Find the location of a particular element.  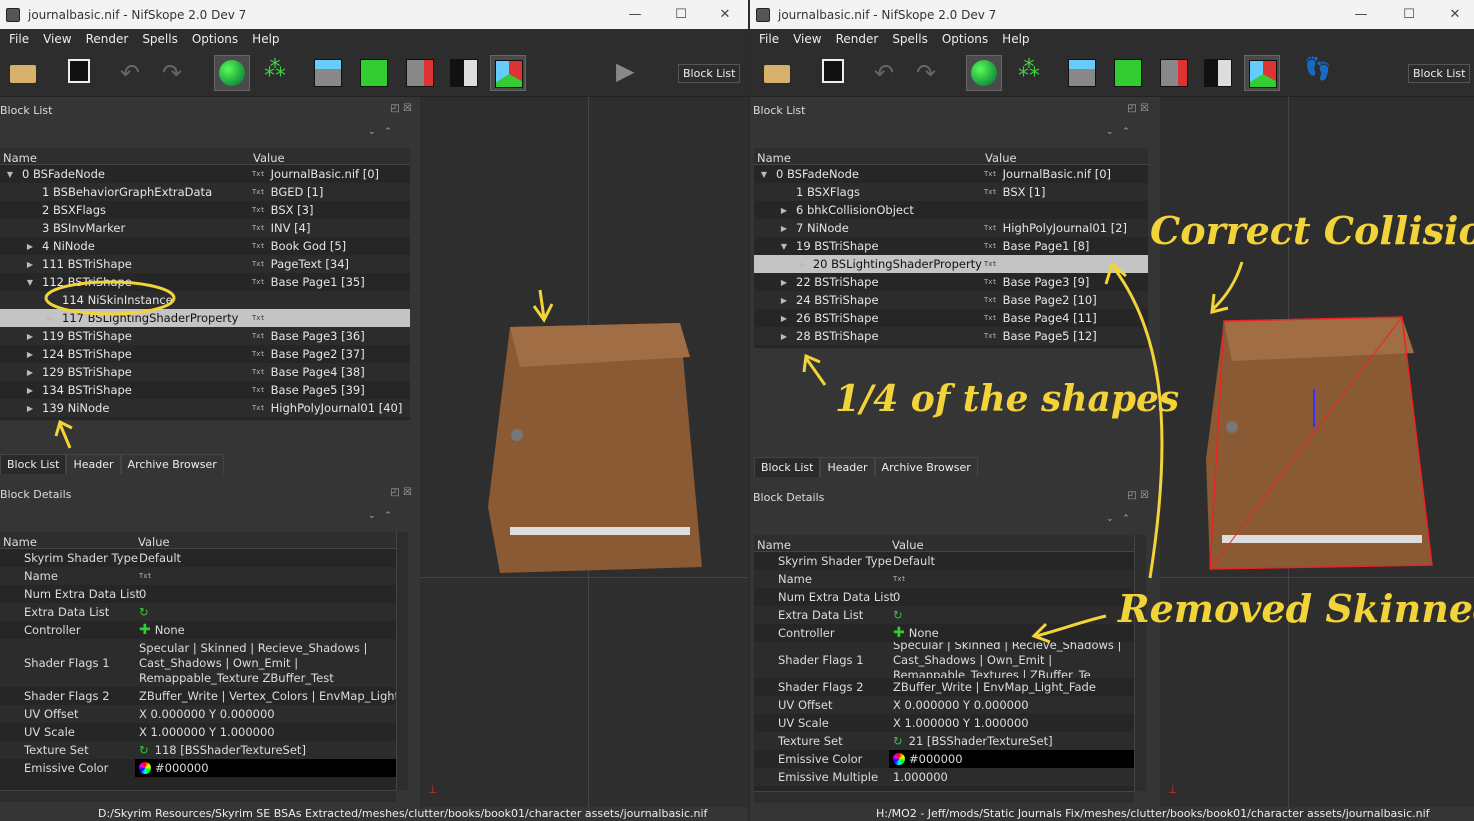

annotation-removed-skinned: Removed Skinned is located at coordinates (1296, 608).